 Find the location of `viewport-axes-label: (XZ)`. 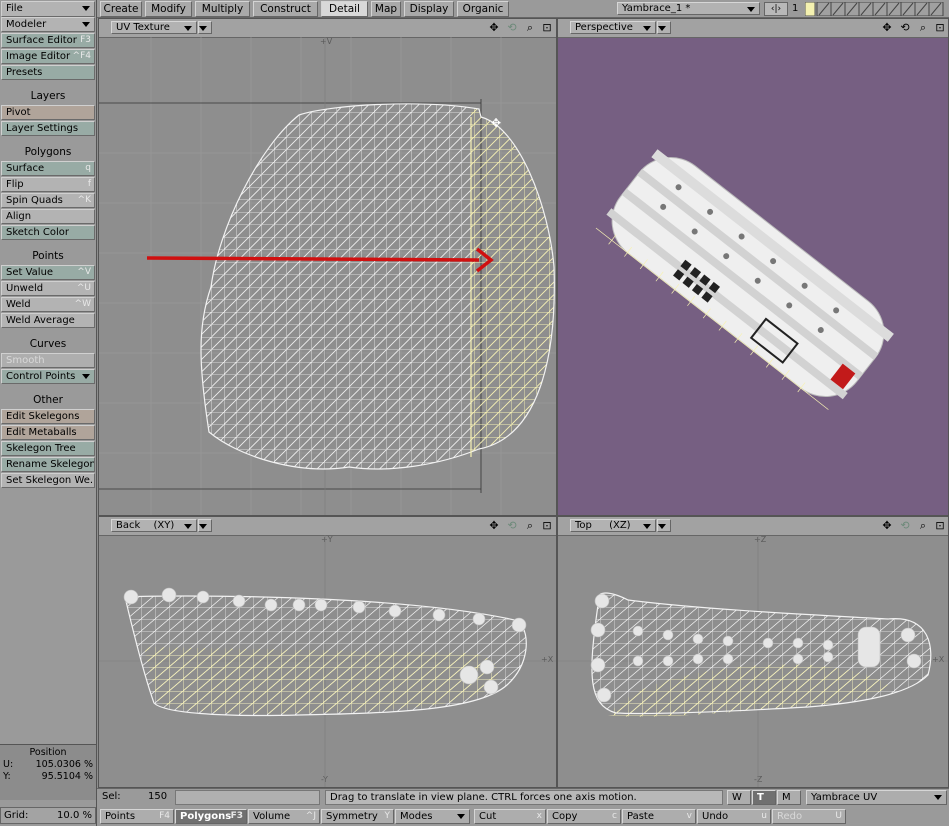

viewport-axes-label: (XZ) is located at coordinates (620, 525).